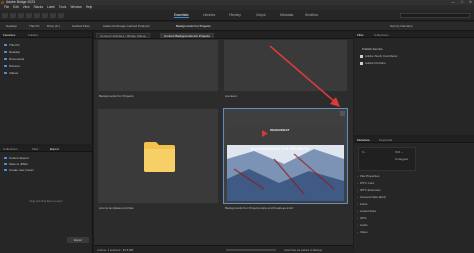 This screenshot has height=253, width=474. What do you see at coordinates (362, 225) in the screenshot?
I see `metadata-section: › Audio` at bounding box center [362, 225].